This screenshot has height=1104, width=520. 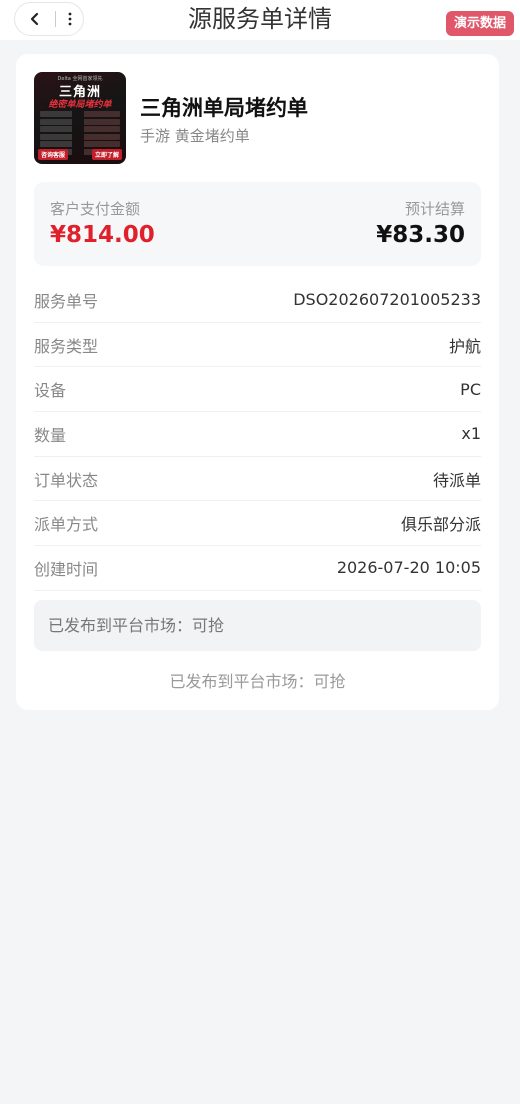 What do you see at coordinates (257, 625) in the screenshot?
I see `market-notice-box: 已发布到平台市场：可抢` at bounding box center [257, 625].